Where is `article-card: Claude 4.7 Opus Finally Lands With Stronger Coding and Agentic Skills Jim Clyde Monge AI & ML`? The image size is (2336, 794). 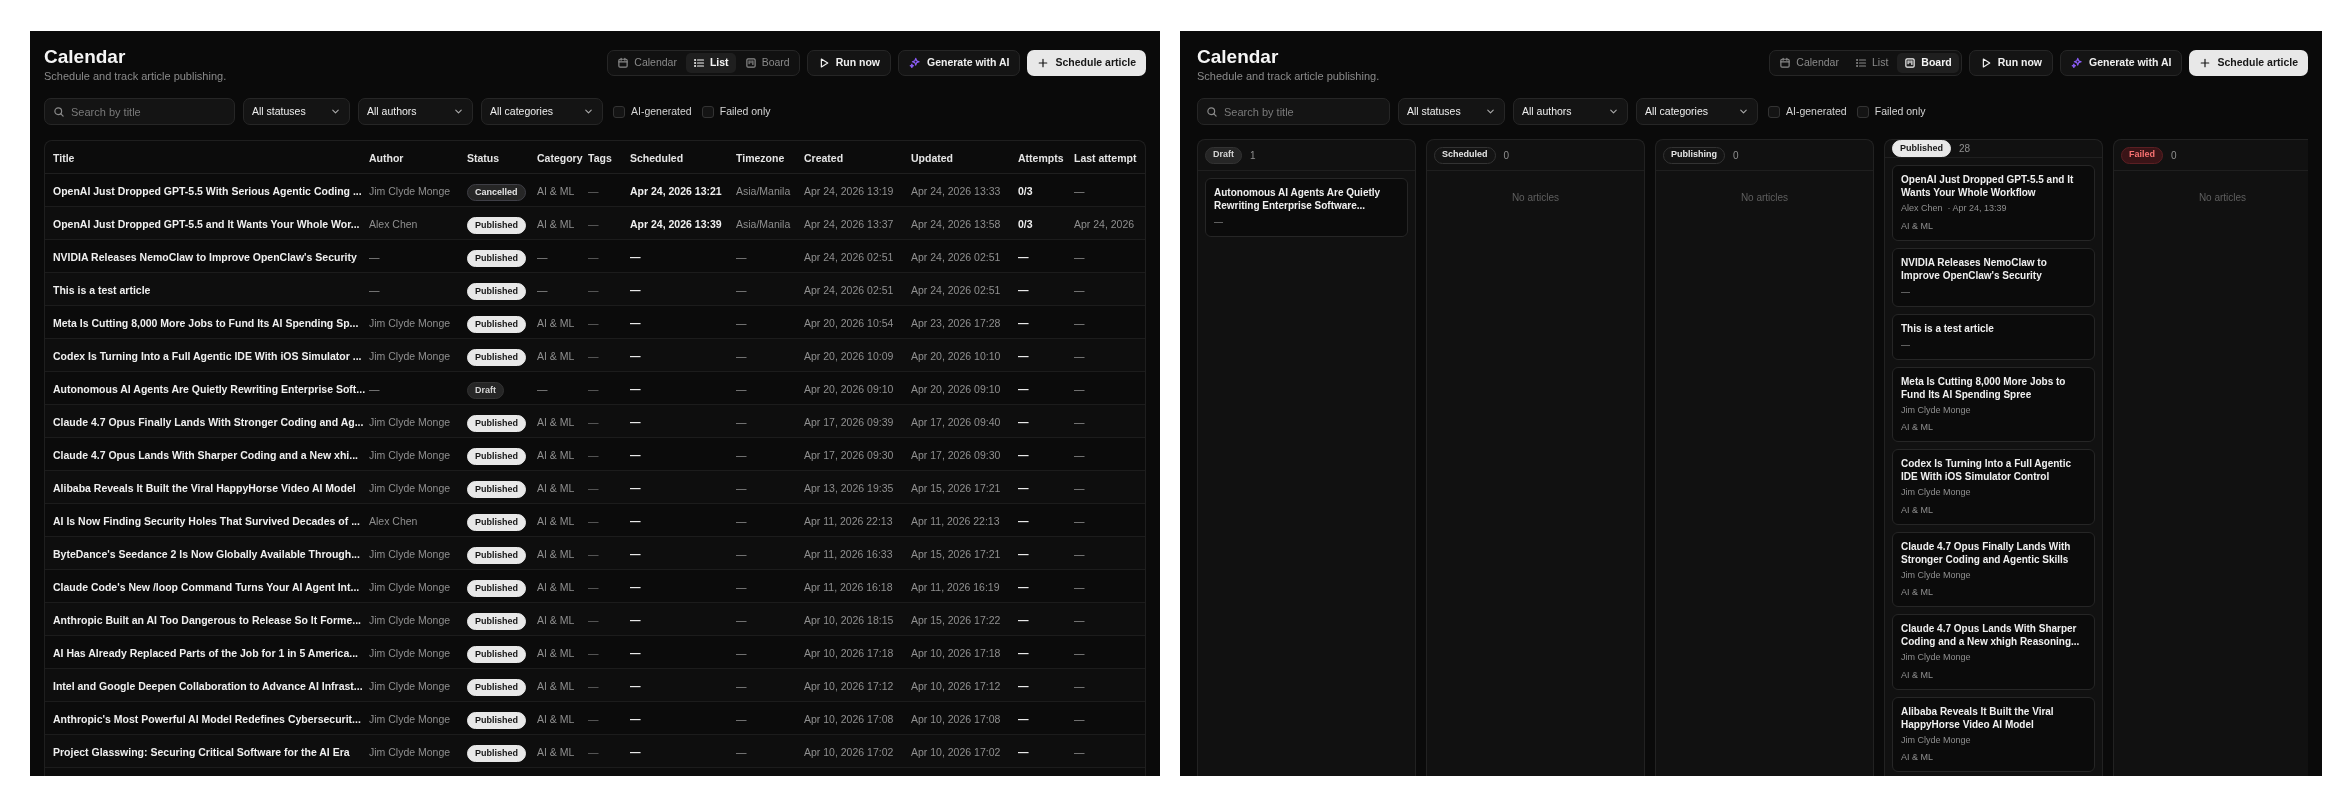 article-card: Claude 4.7 Opus Finally Lands With Stronger Coding and Agentic Skills Jim Clyde Monge AI & ML is located at coordinates (1993, 569).